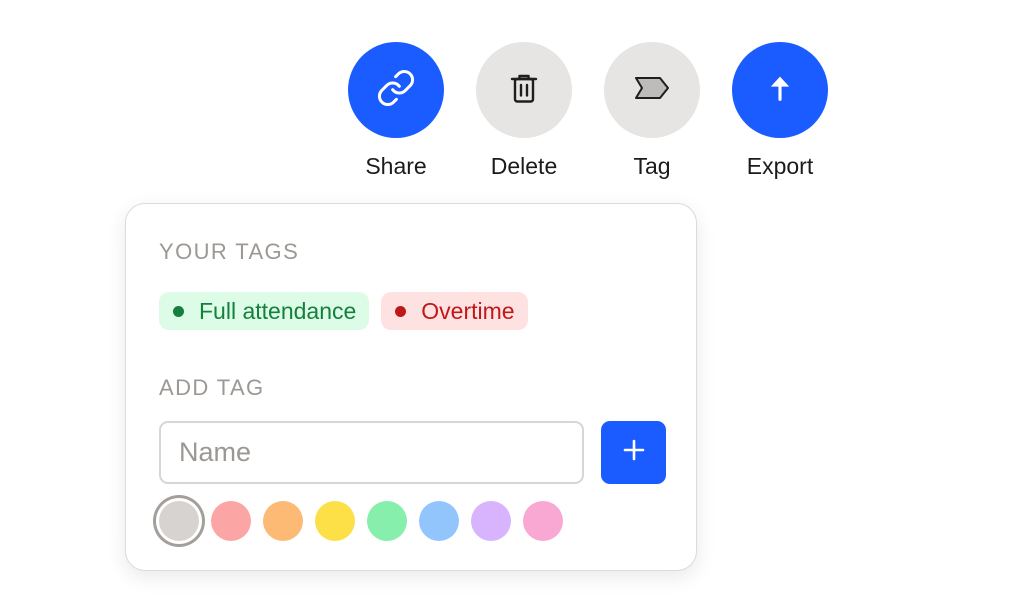 This screenshot has height=610, width=1030. I want to click on add-tag-heading: ADD TAG, so click(212, 387).